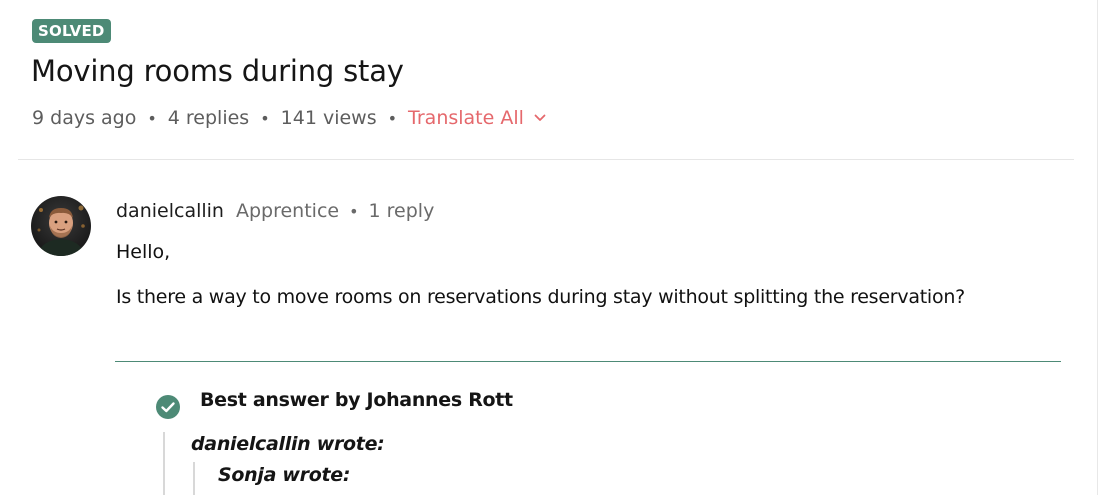 The width and height of the screenshot is (1114, 495). Describe the element at coordinates (466, 118) in the screenshot. I see `translate-all-label: Translate All` at that location.